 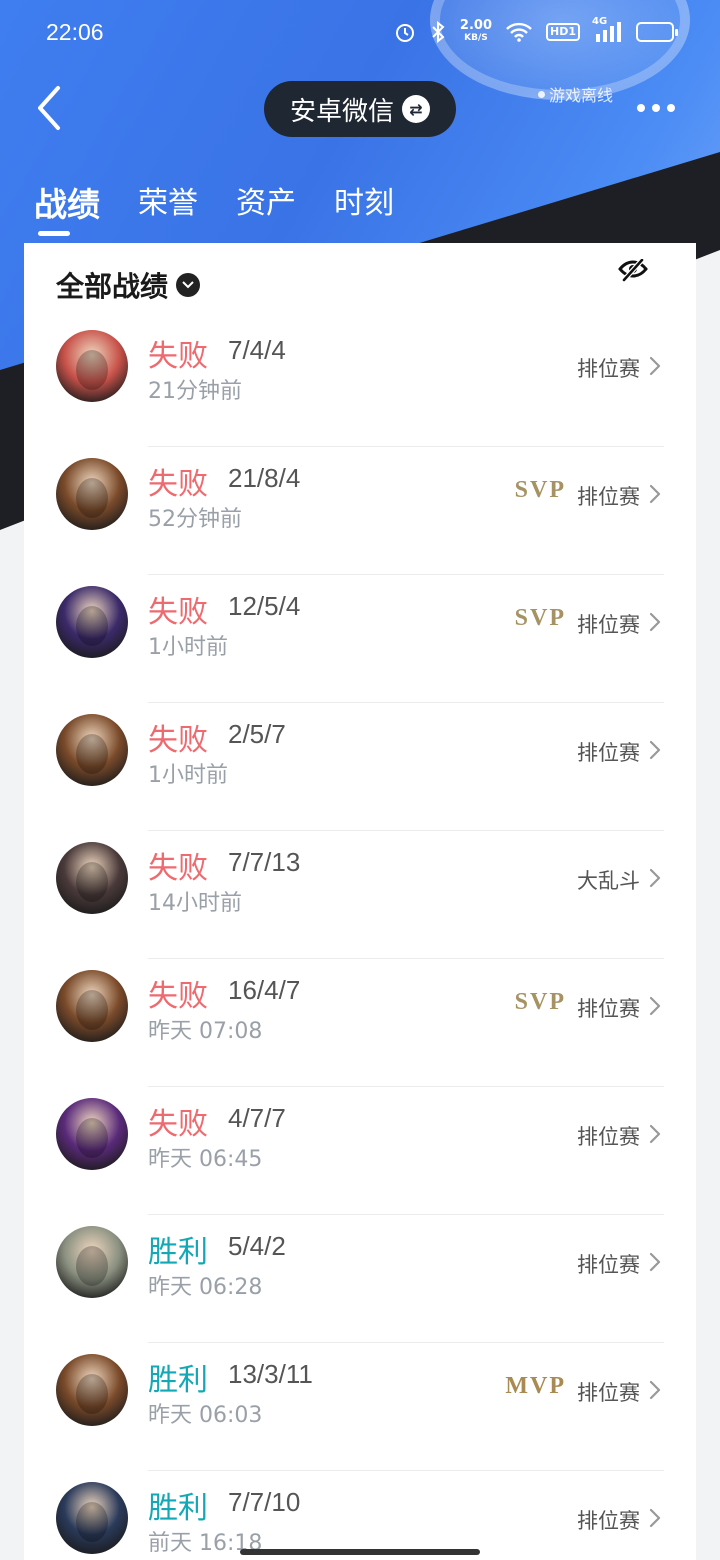 I want to click on alarm-icon, so click(x=405, y=32).